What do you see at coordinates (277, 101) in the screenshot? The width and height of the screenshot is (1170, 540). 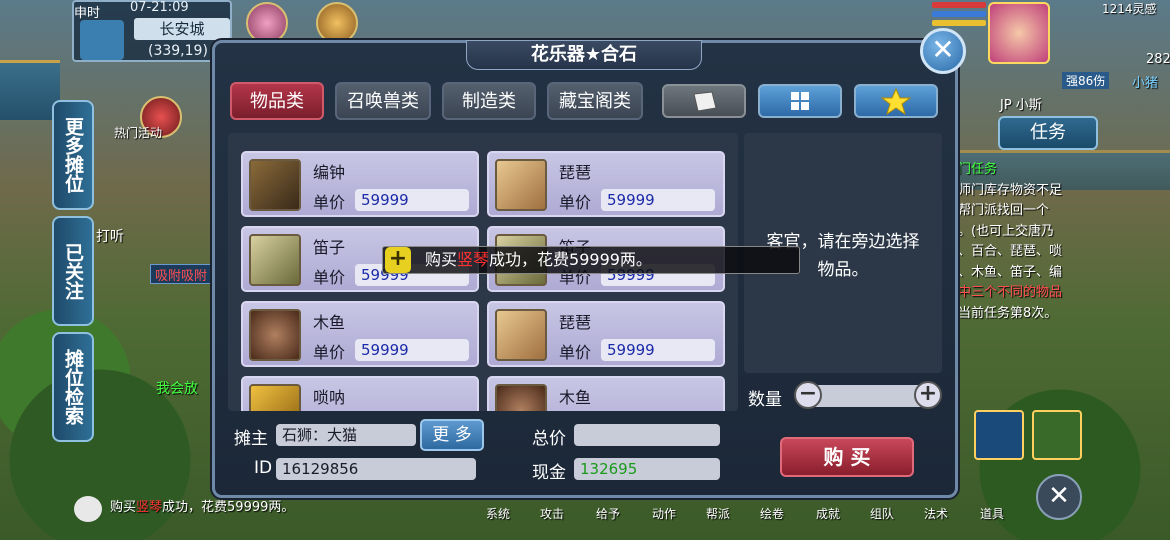 I see `tab-items: 物品类` at bounding box center [277, 101].